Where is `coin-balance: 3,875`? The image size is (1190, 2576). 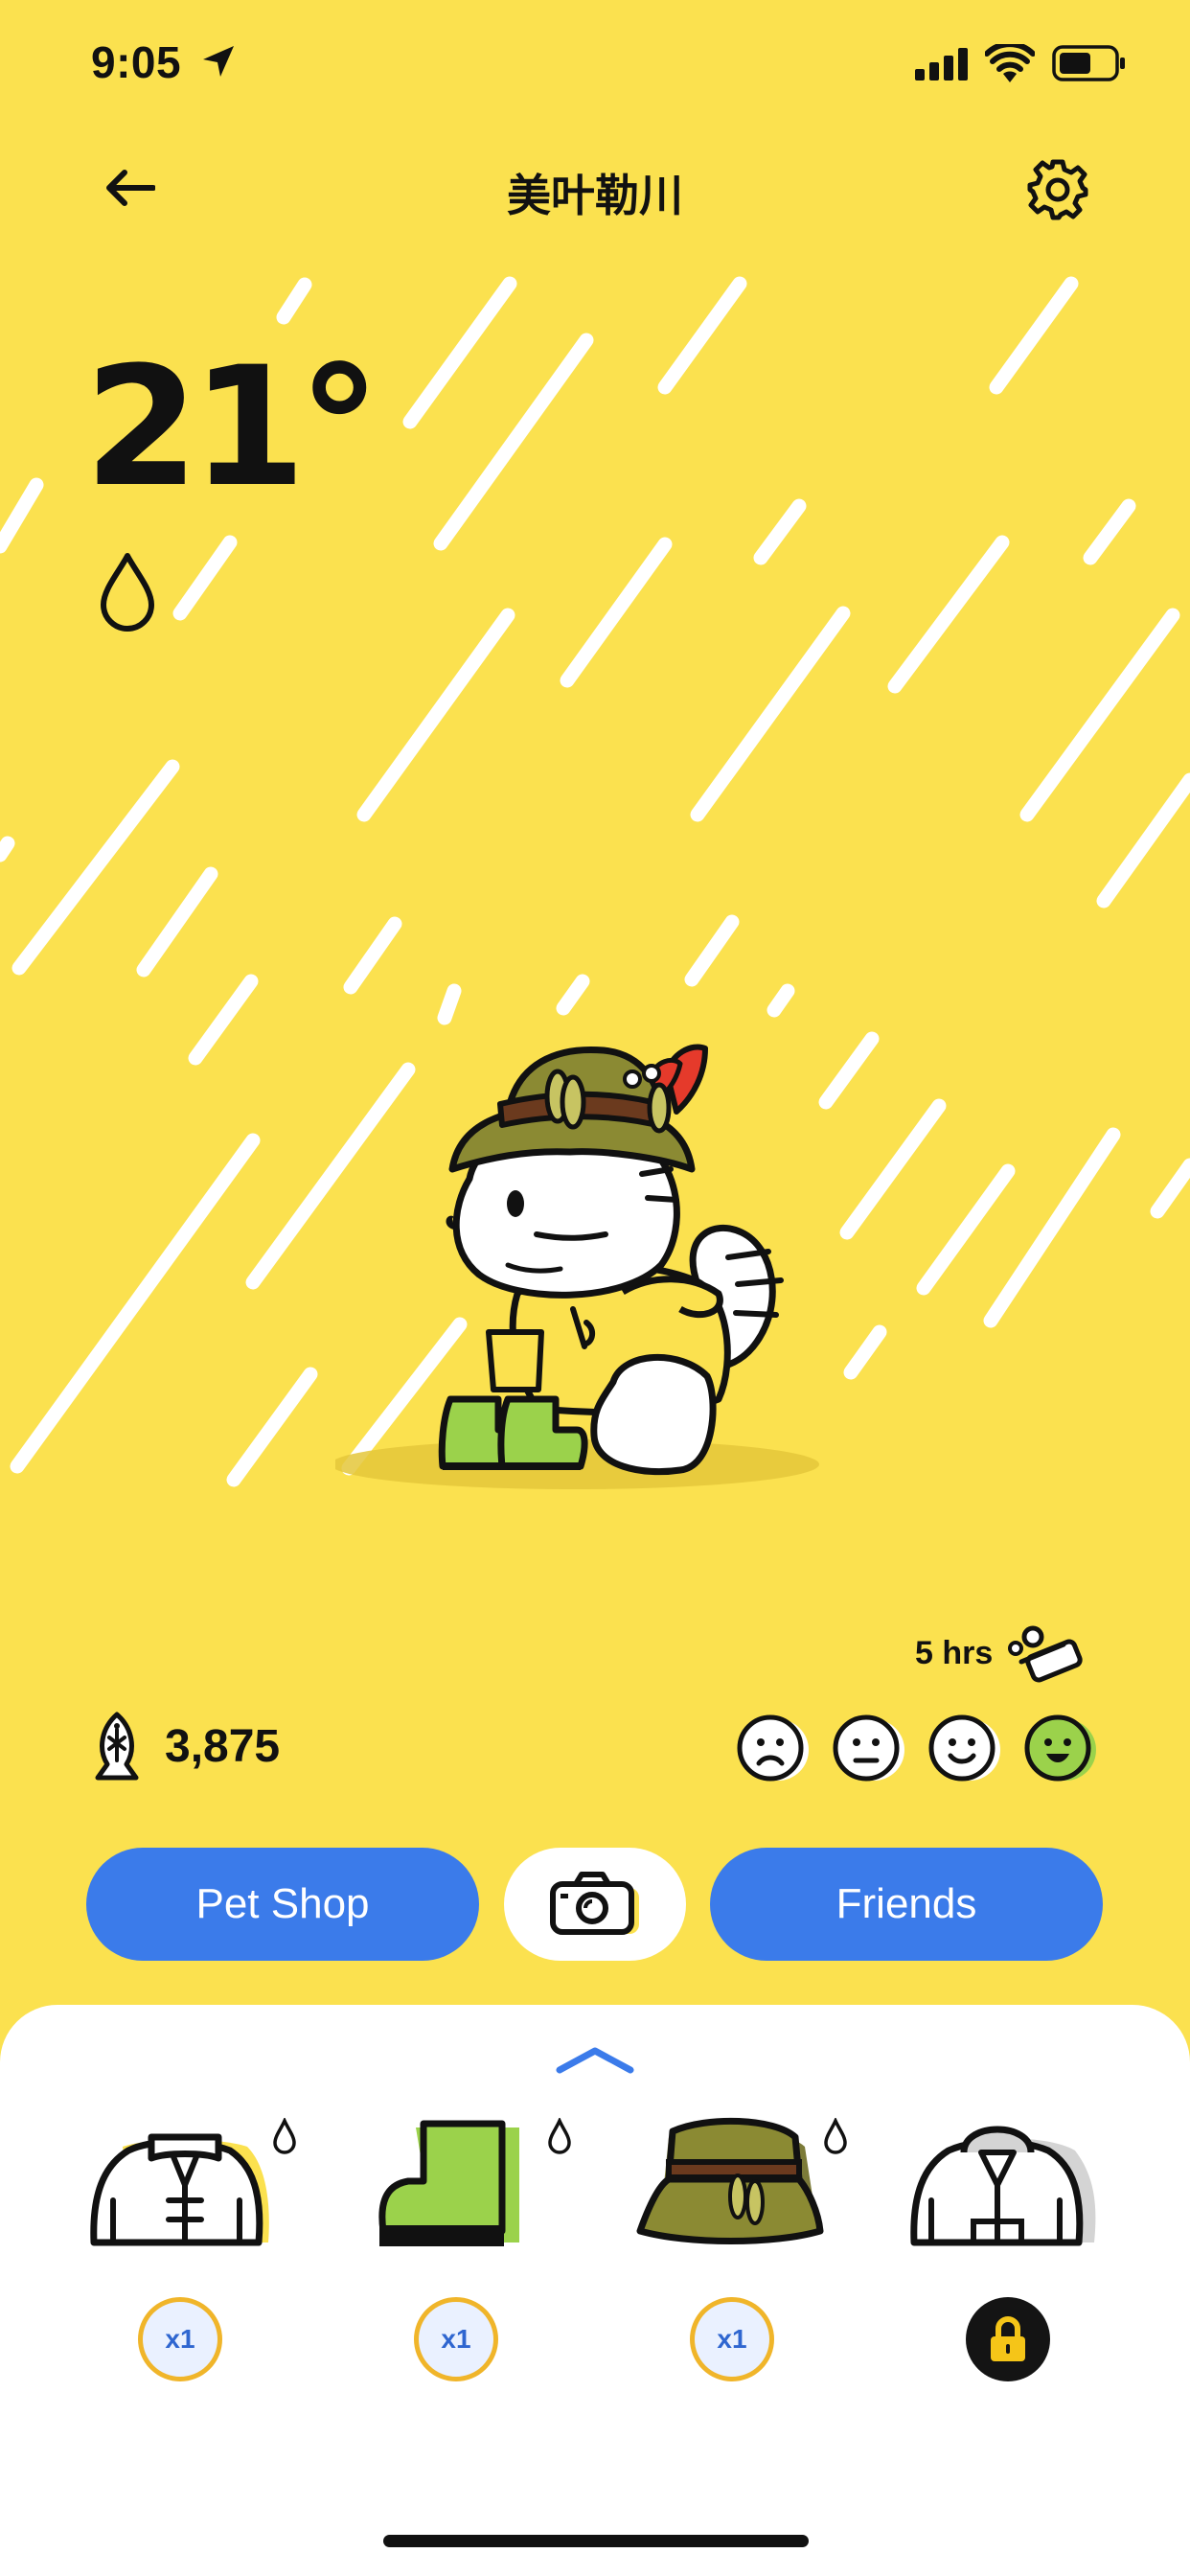
coin-balance: 3,875 is located at coordinates (184, 1746).